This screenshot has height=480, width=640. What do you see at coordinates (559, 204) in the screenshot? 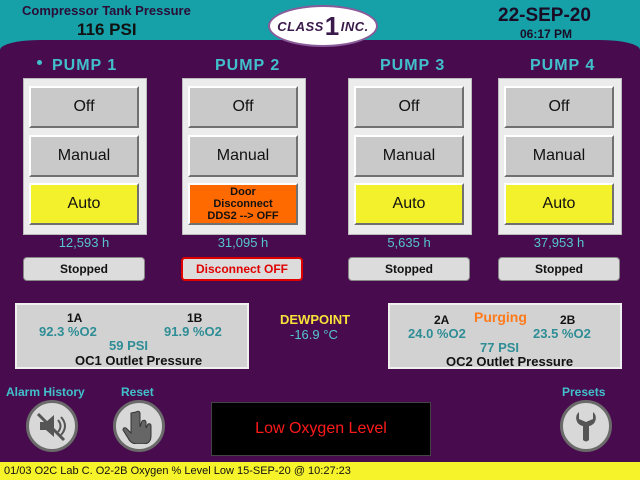
I see `pump4-auto-button: Auto` at bounding box center [559, 204].